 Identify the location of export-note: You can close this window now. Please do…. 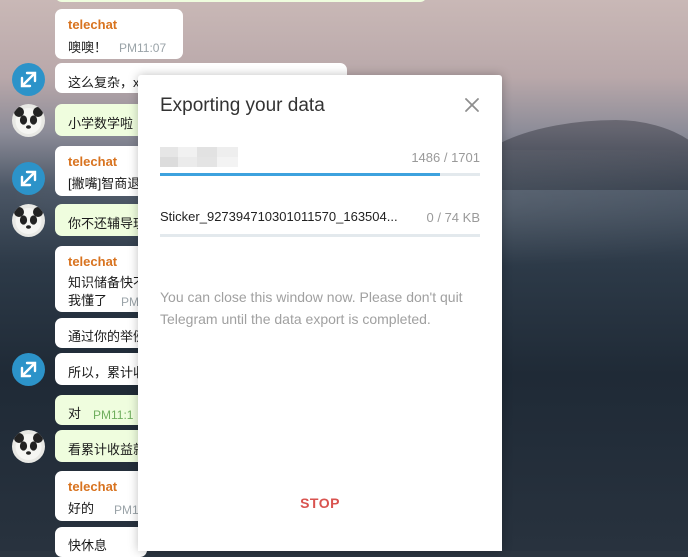
(311, 308).